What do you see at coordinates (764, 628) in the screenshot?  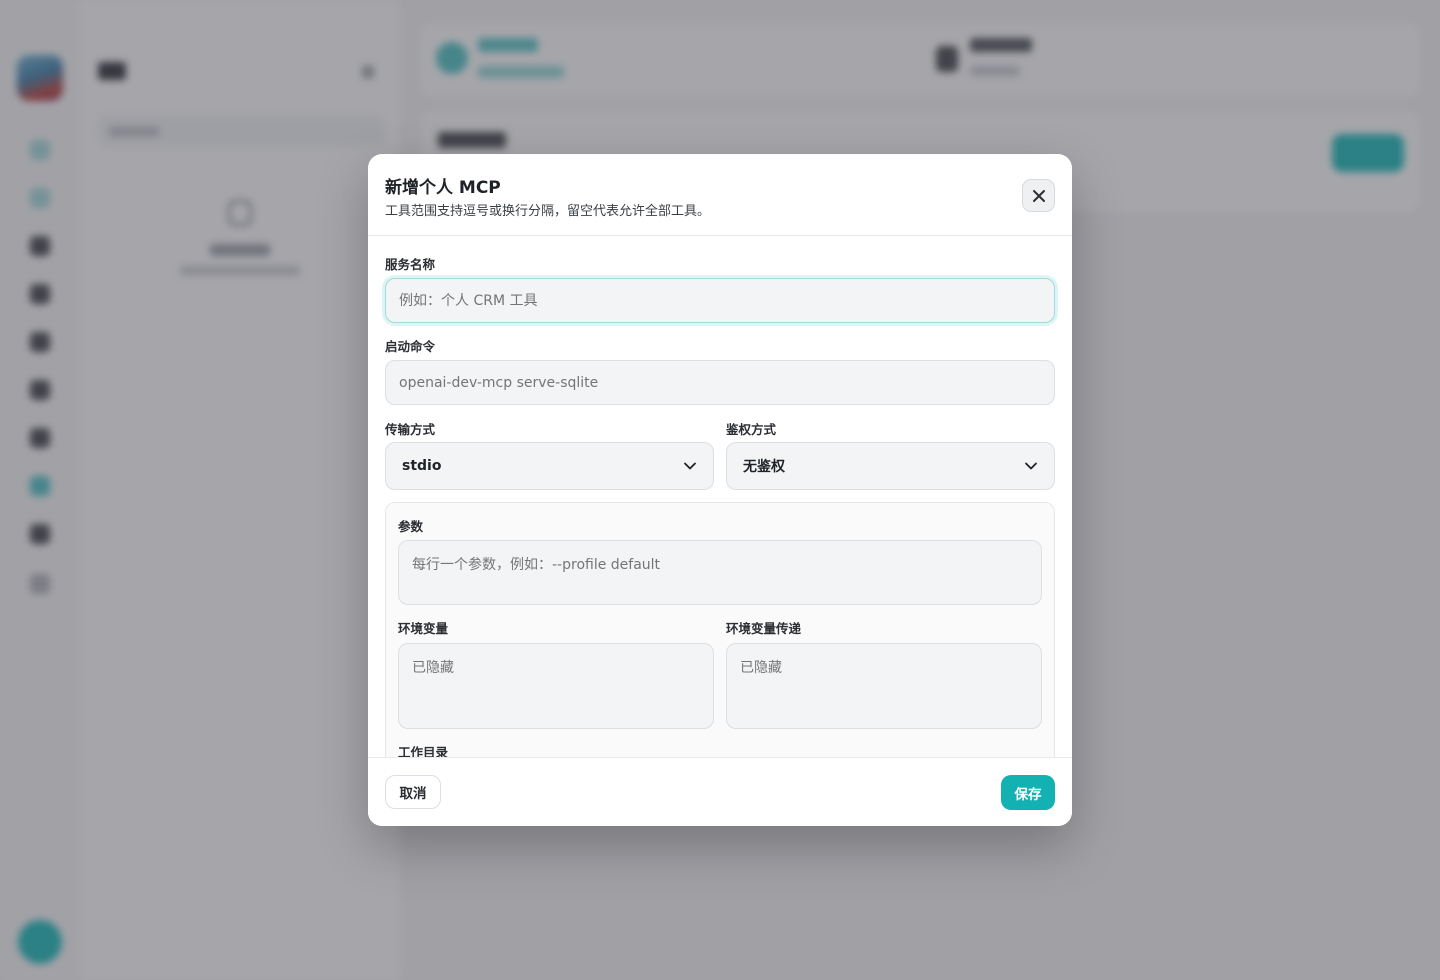 I see `env-passthrough-label: 环境变量传递` at bounding box center [764, 628].